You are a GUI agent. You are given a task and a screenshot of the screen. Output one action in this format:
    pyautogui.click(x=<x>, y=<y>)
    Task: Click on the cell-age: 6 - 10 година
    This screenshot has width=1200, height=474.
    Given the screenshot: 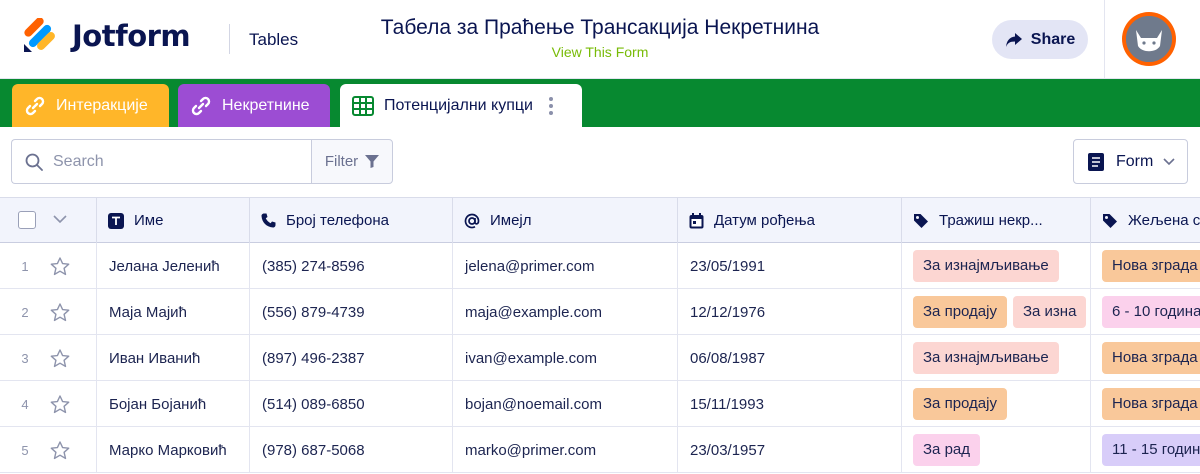 What is the action you would take?
    pyautogui.click(x=1145, y=312)
    